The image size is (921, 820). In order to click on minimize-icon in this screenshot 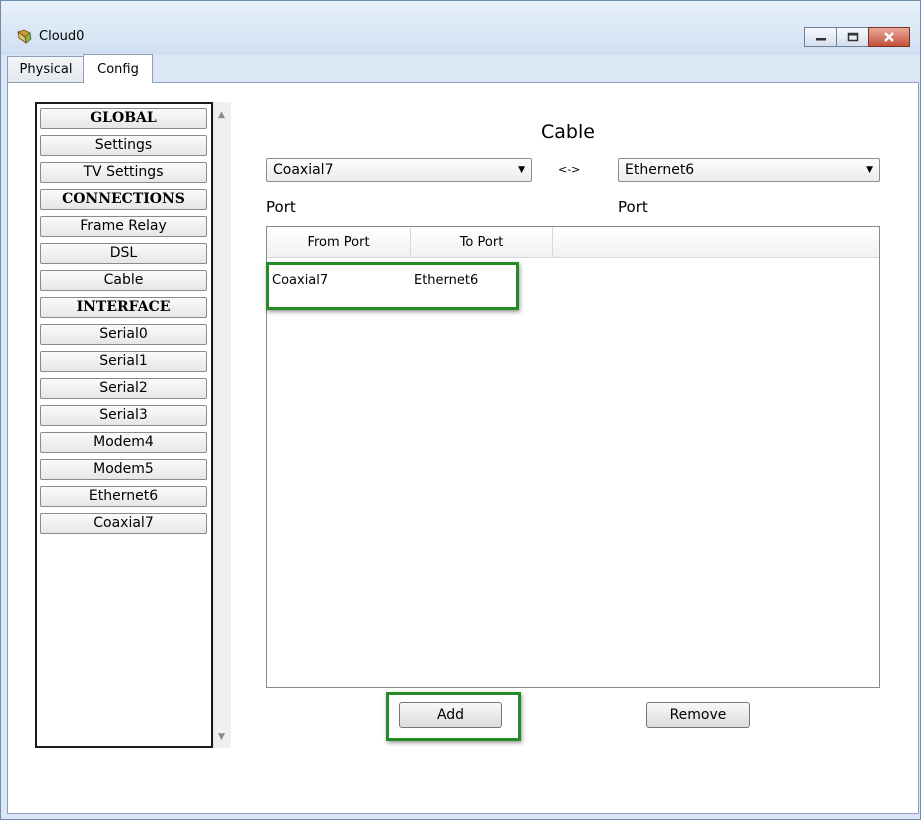, I will do `click(820, 39)`.